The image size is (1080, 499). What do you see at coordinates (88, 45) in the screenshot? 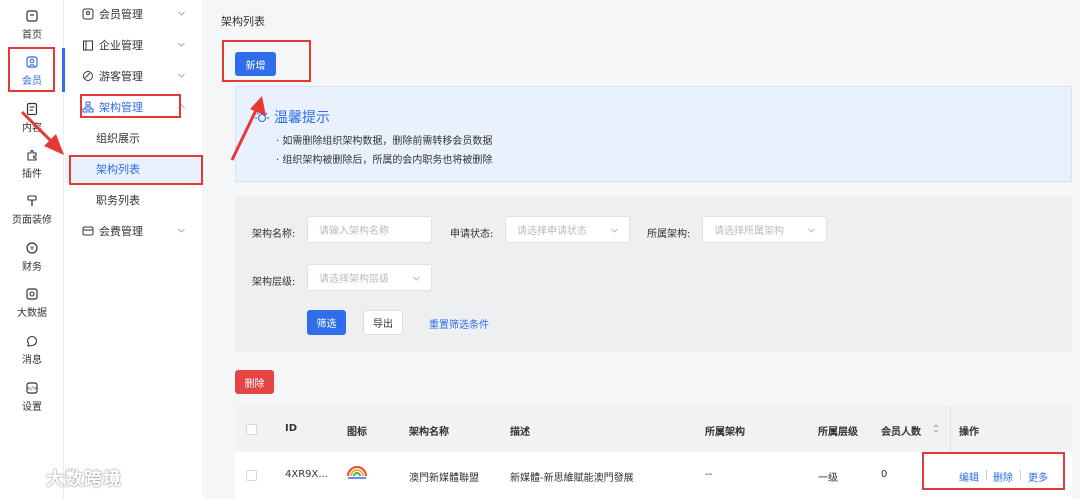
I see `enterprise-icon` at bounding box center [88, 45].